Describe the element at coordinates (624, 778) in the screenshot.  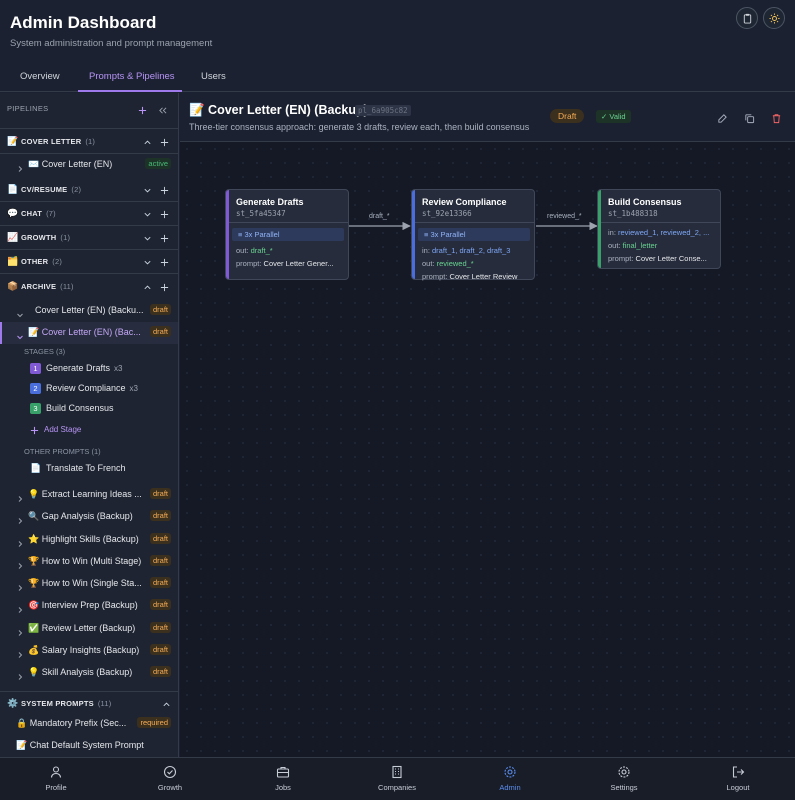
I see `nav-settings: Settings` at that location.